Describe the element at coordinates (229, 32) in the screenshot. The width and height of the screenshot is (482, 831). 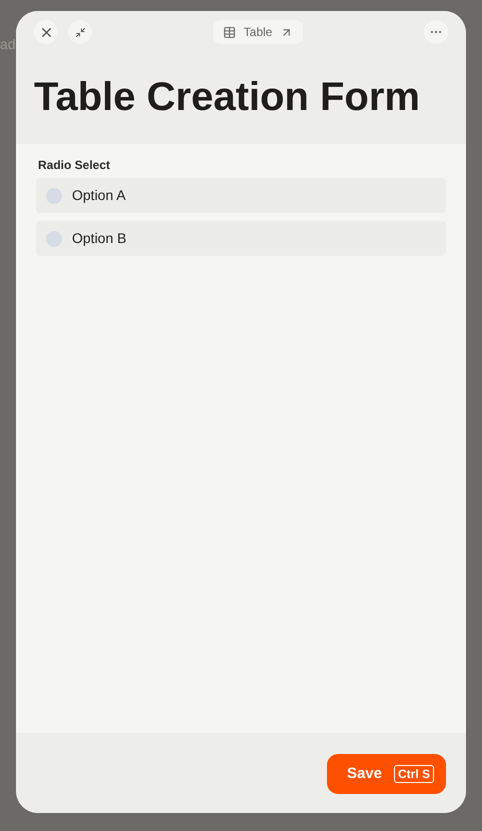
I see `table-icon` at that location.